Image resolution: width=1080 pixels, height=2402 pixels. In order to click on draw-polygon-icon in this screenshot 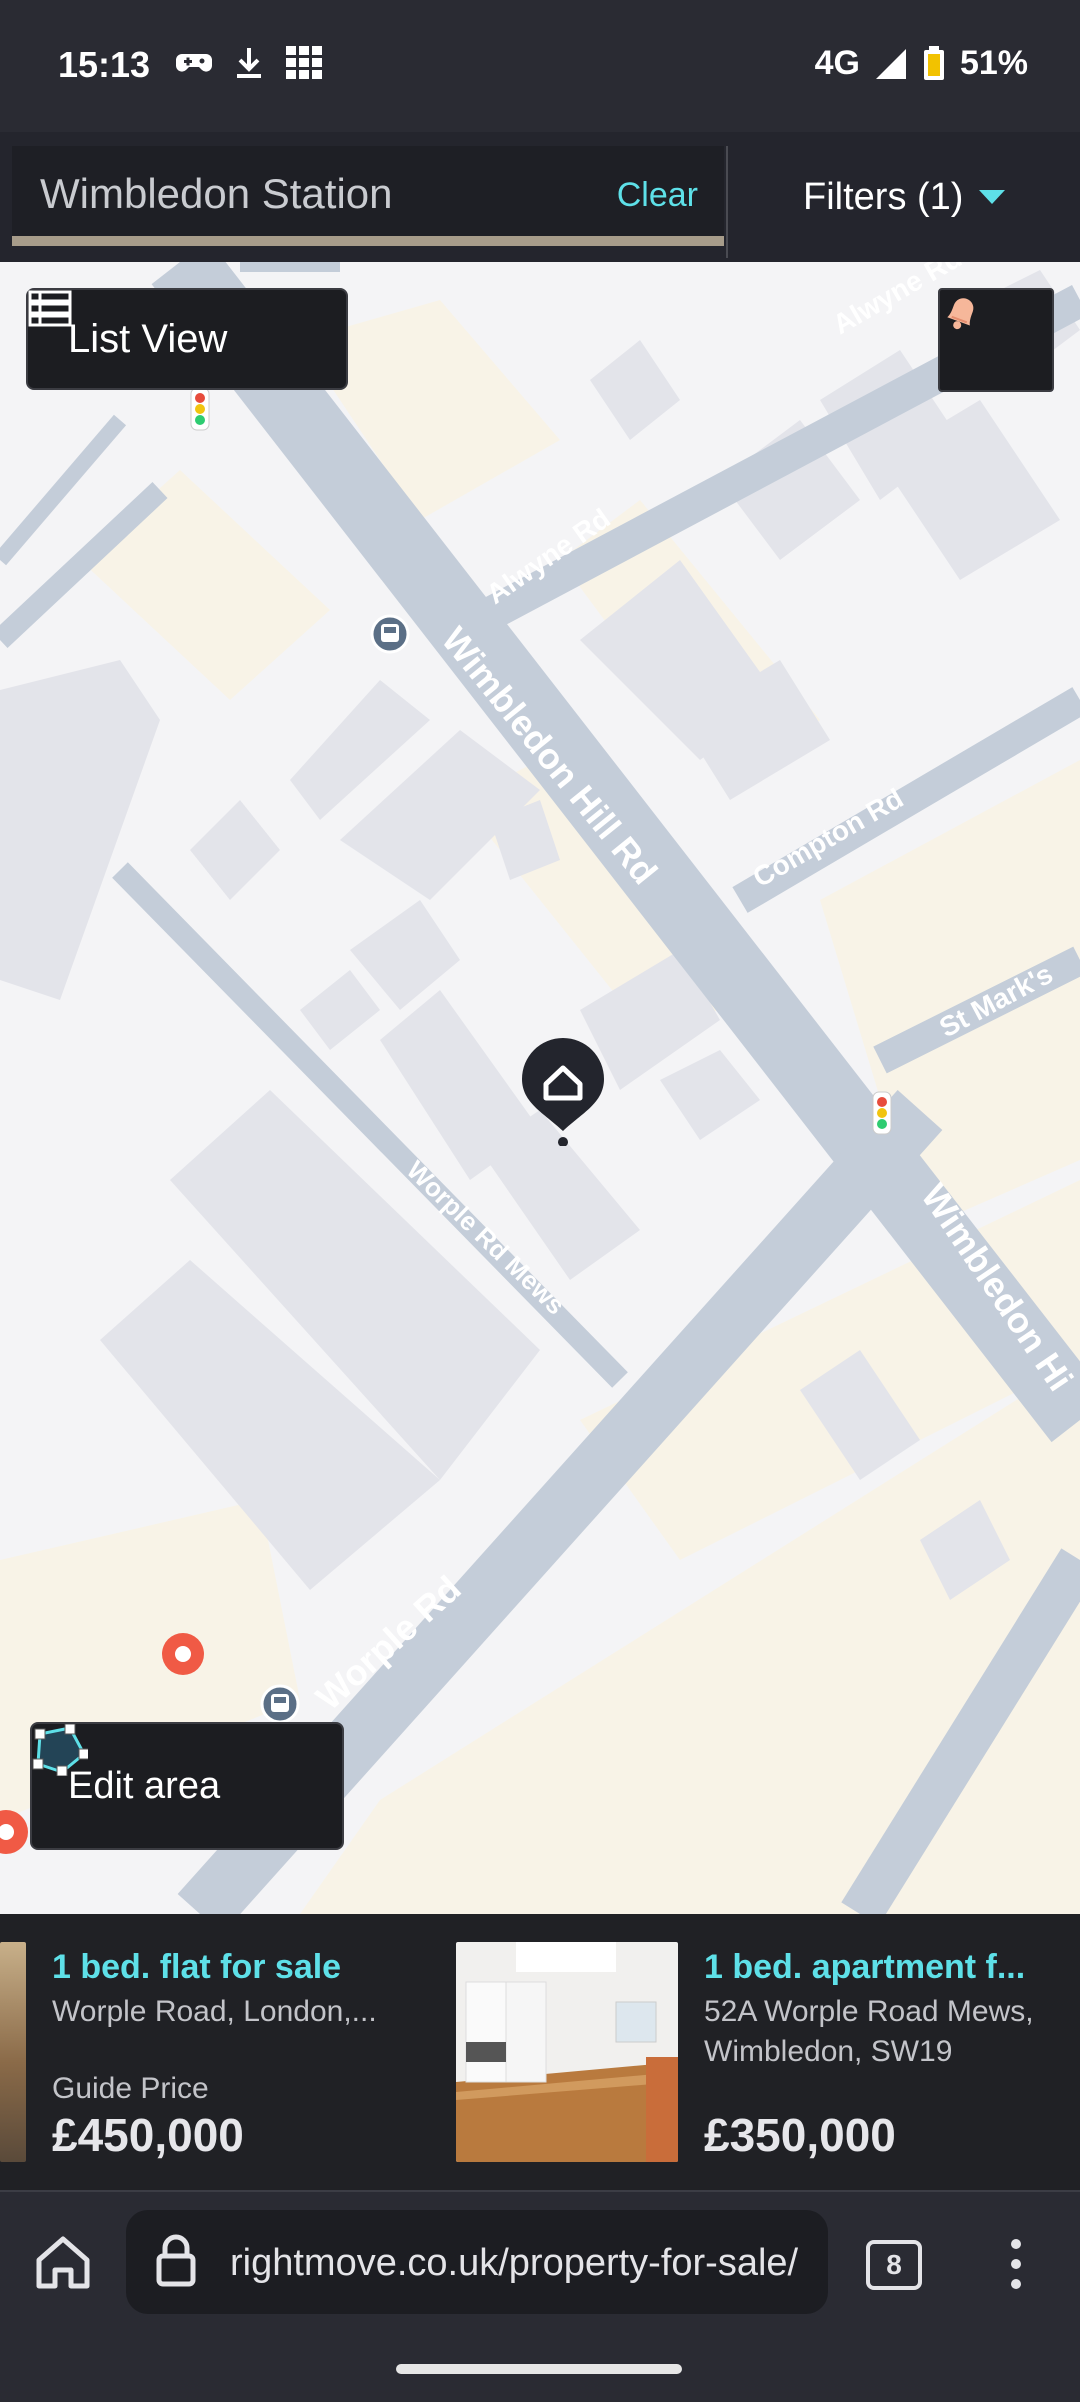, I will do `click(60, 1750)`.